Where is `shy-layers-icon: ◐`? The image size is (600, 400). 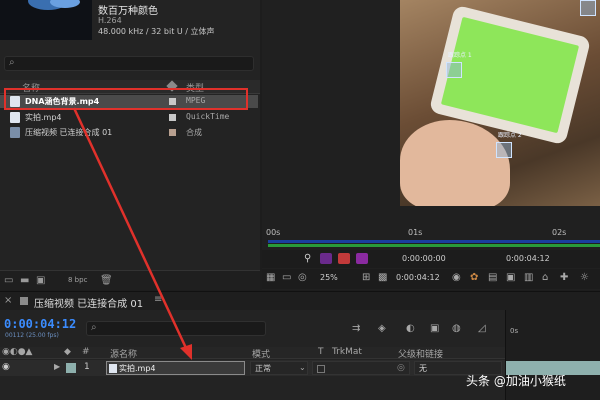
shy-layers-icon: ◐ is located at coordinates (412, 328).